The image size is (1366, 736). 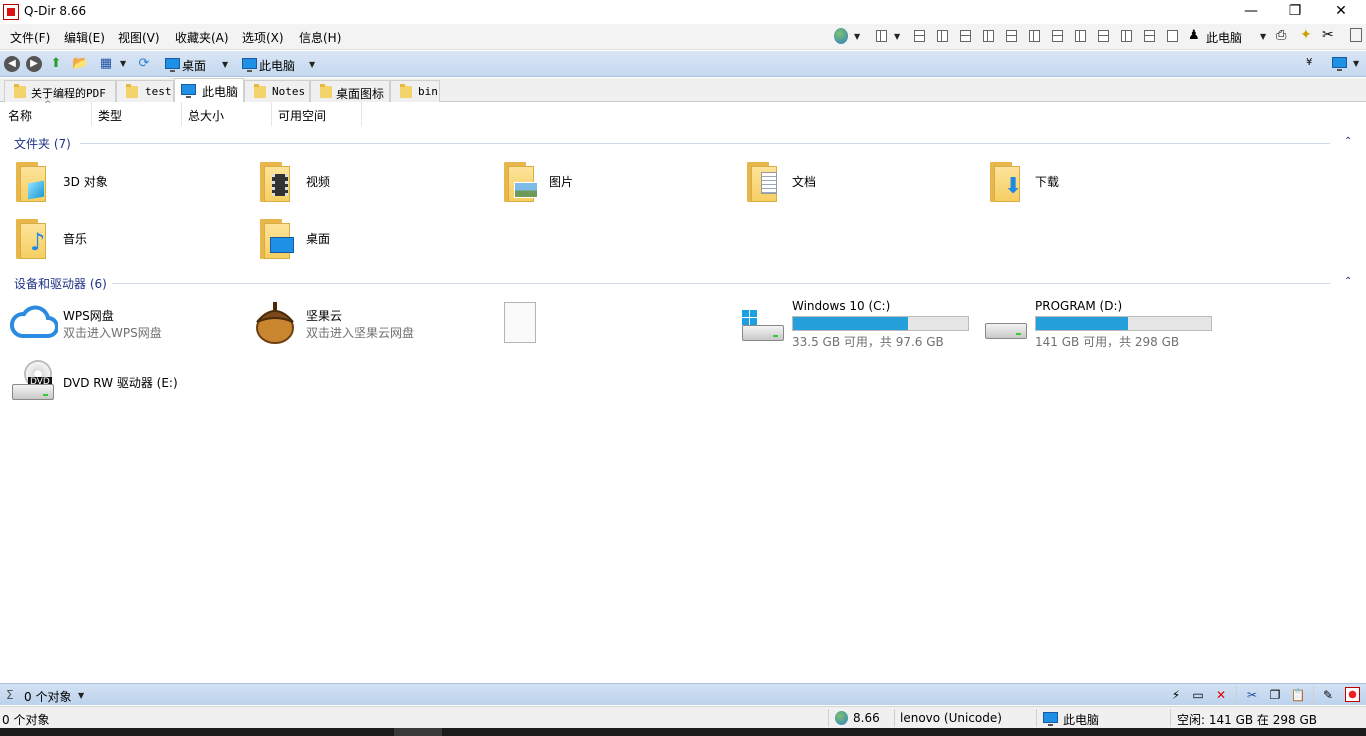 What do you see at coordinates (172, 65) in the screenshot?
I see `desktop-monitor-icon` at bounding box center [172, 65].